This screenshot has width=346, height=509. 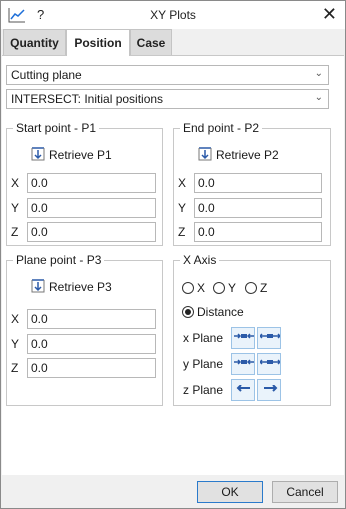 I want to click on radio-x-label: X, so click(x=201, y=288).